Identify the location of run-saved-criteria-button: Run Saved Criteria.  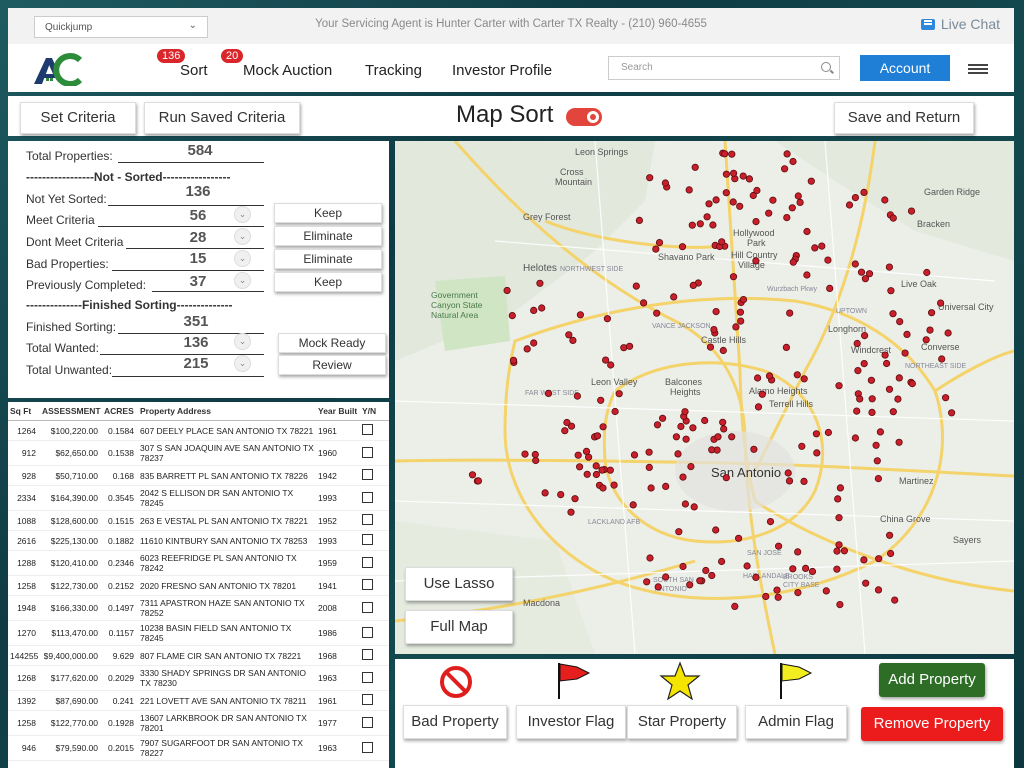
(222, 118).